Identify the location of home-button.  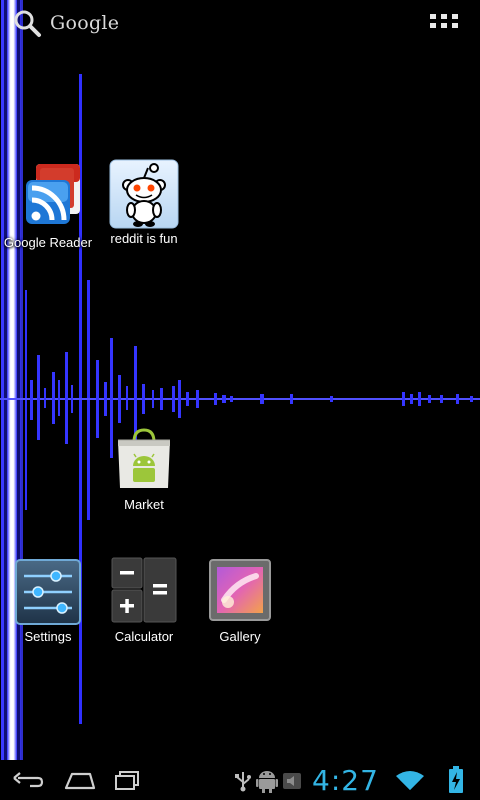
(80, 780).